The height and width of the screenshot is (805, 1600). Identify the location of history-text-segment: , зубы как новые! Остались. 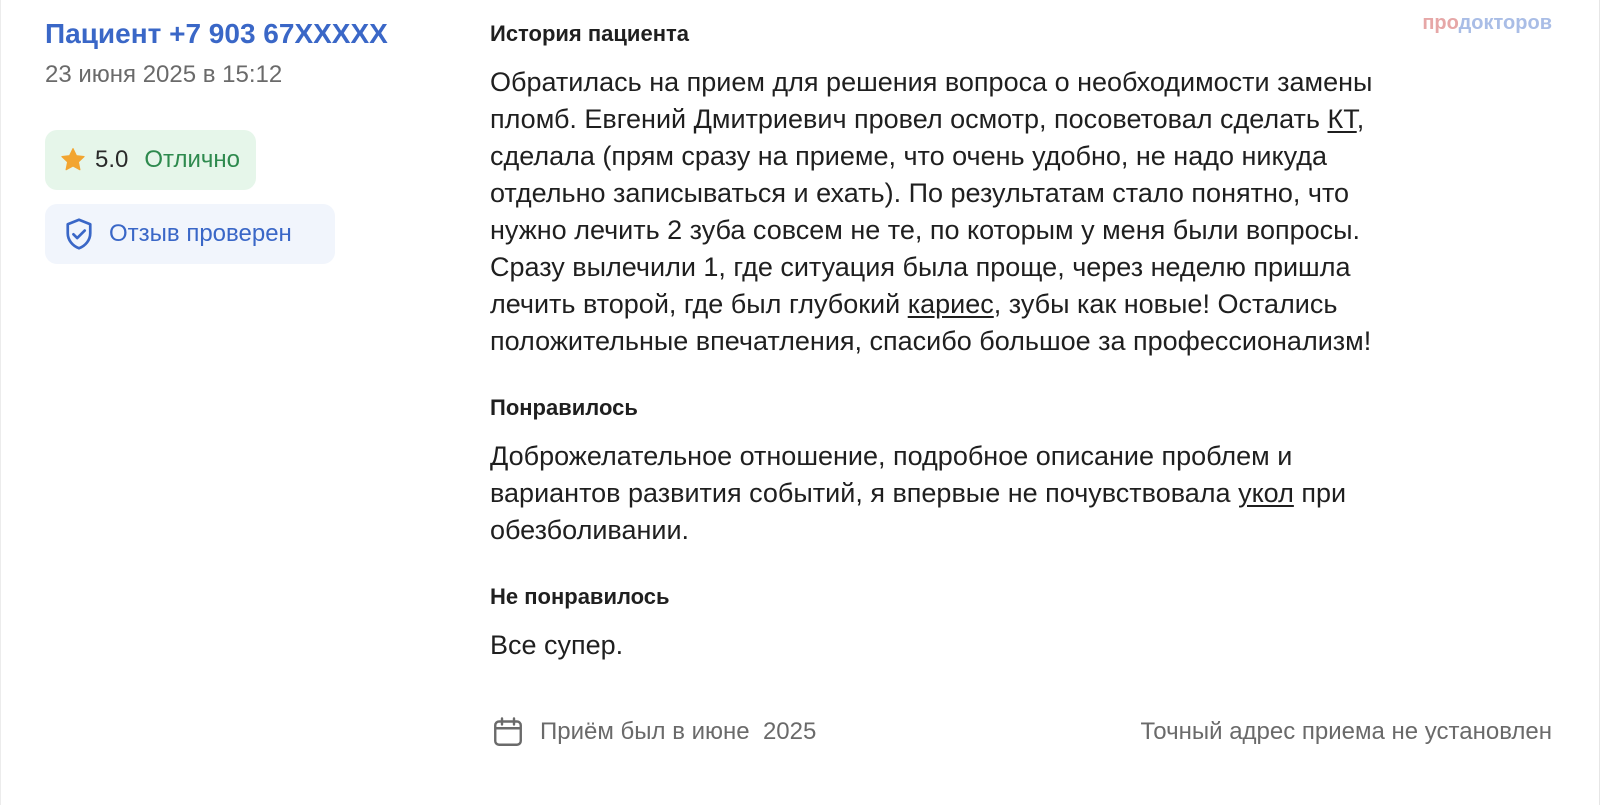
(1165, 304).